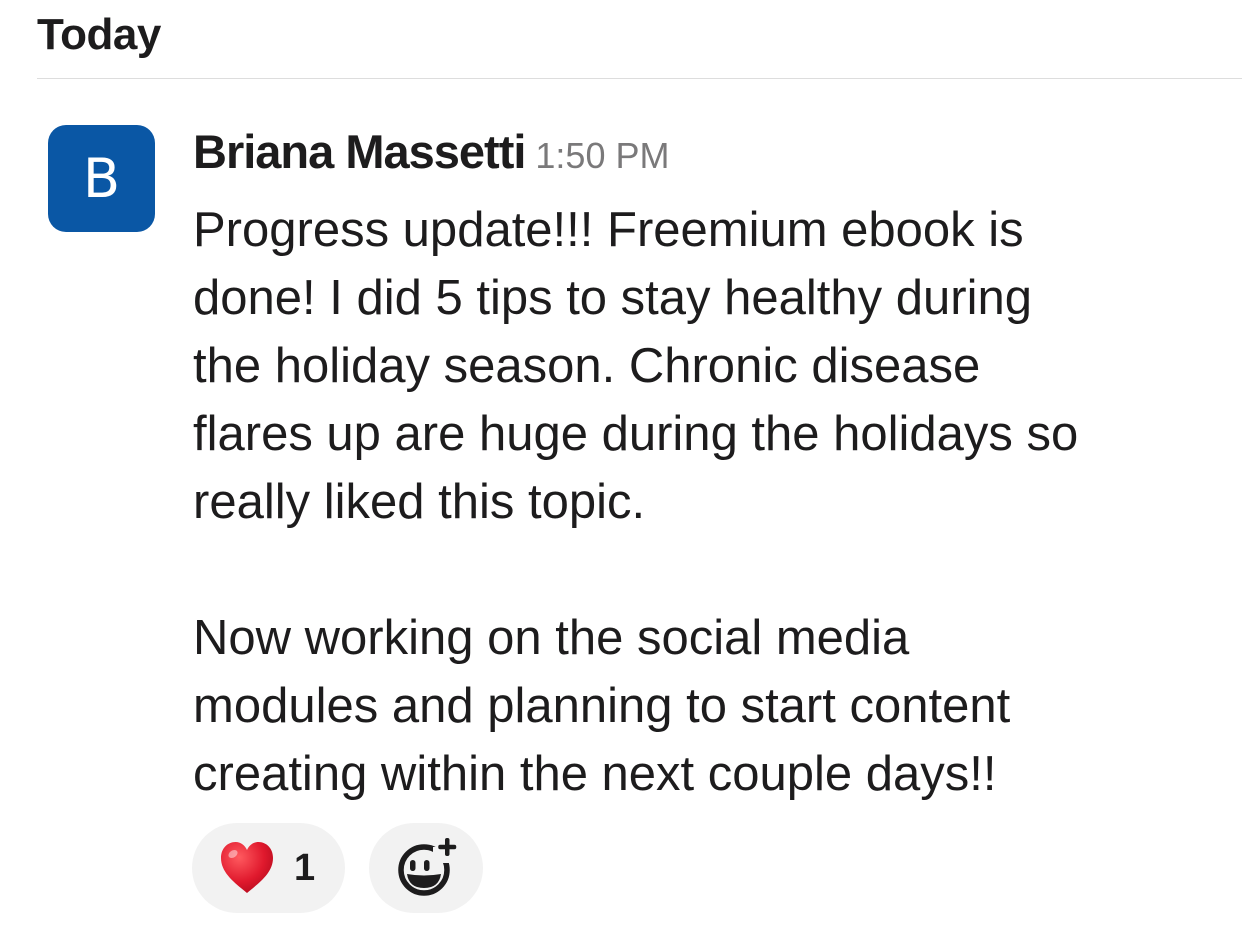  Describe the element at coordinates (247, 867) in the screenshot. I see `red-heart-icon` at that location.